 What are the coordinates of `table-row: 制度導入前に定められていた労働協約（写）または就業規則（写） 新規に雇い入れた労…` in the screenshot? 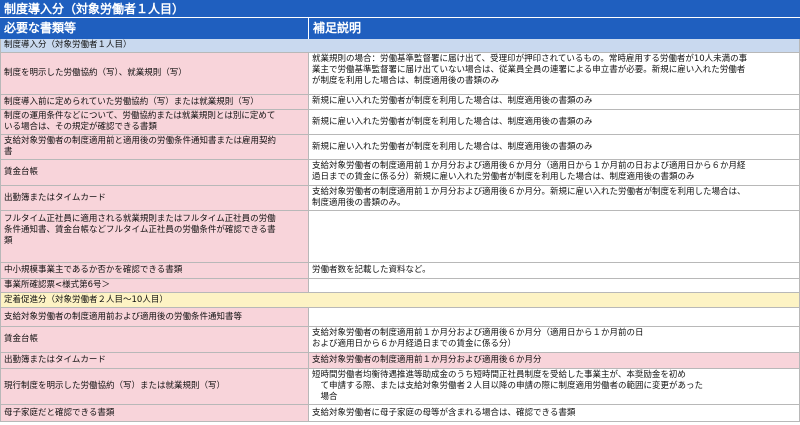 It's located at (400, 102).